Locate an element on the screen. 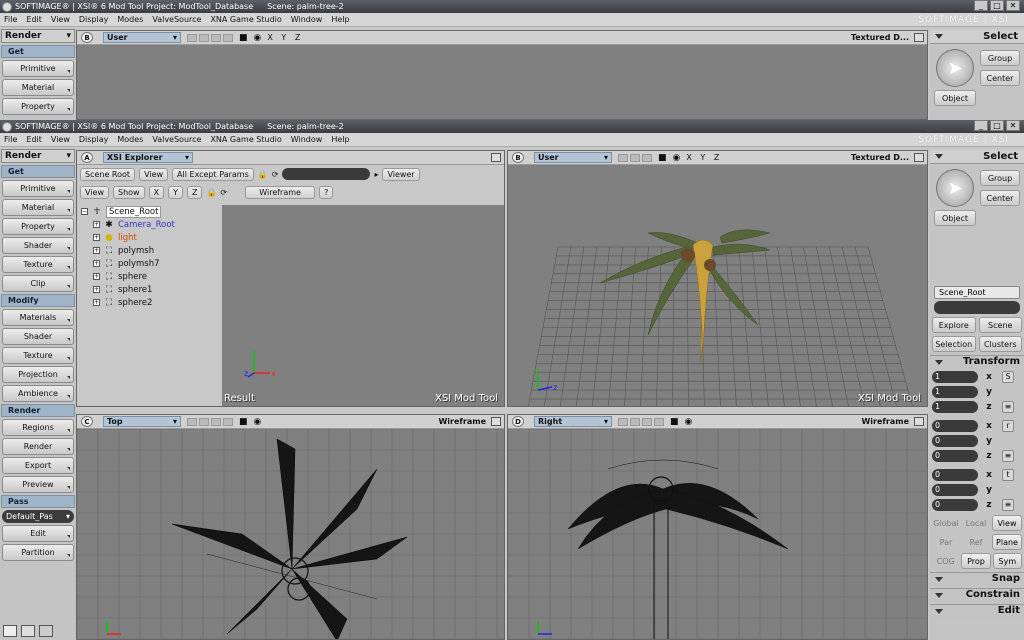 The image size is (1024, 640). sym-button: Sym is located at coordinates (1007, 561).